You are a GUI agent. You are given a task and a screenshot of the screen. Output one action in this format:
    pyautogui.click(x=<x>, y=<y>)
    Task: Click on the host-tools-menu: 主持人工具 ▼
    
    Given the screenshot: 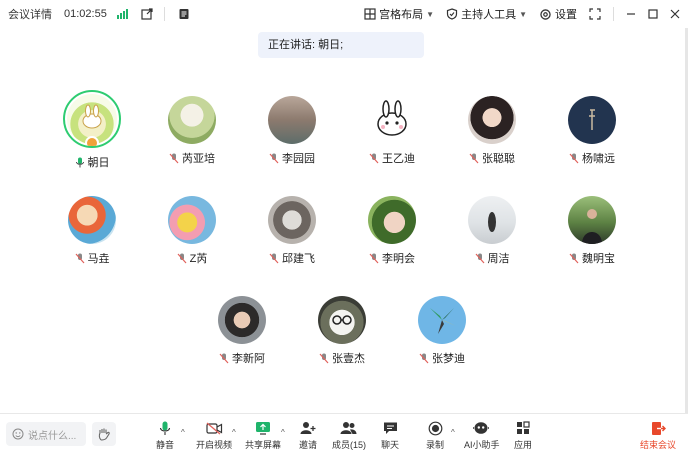 What is the action you would take?
    pyautogui.click(x=486, y=14)
    